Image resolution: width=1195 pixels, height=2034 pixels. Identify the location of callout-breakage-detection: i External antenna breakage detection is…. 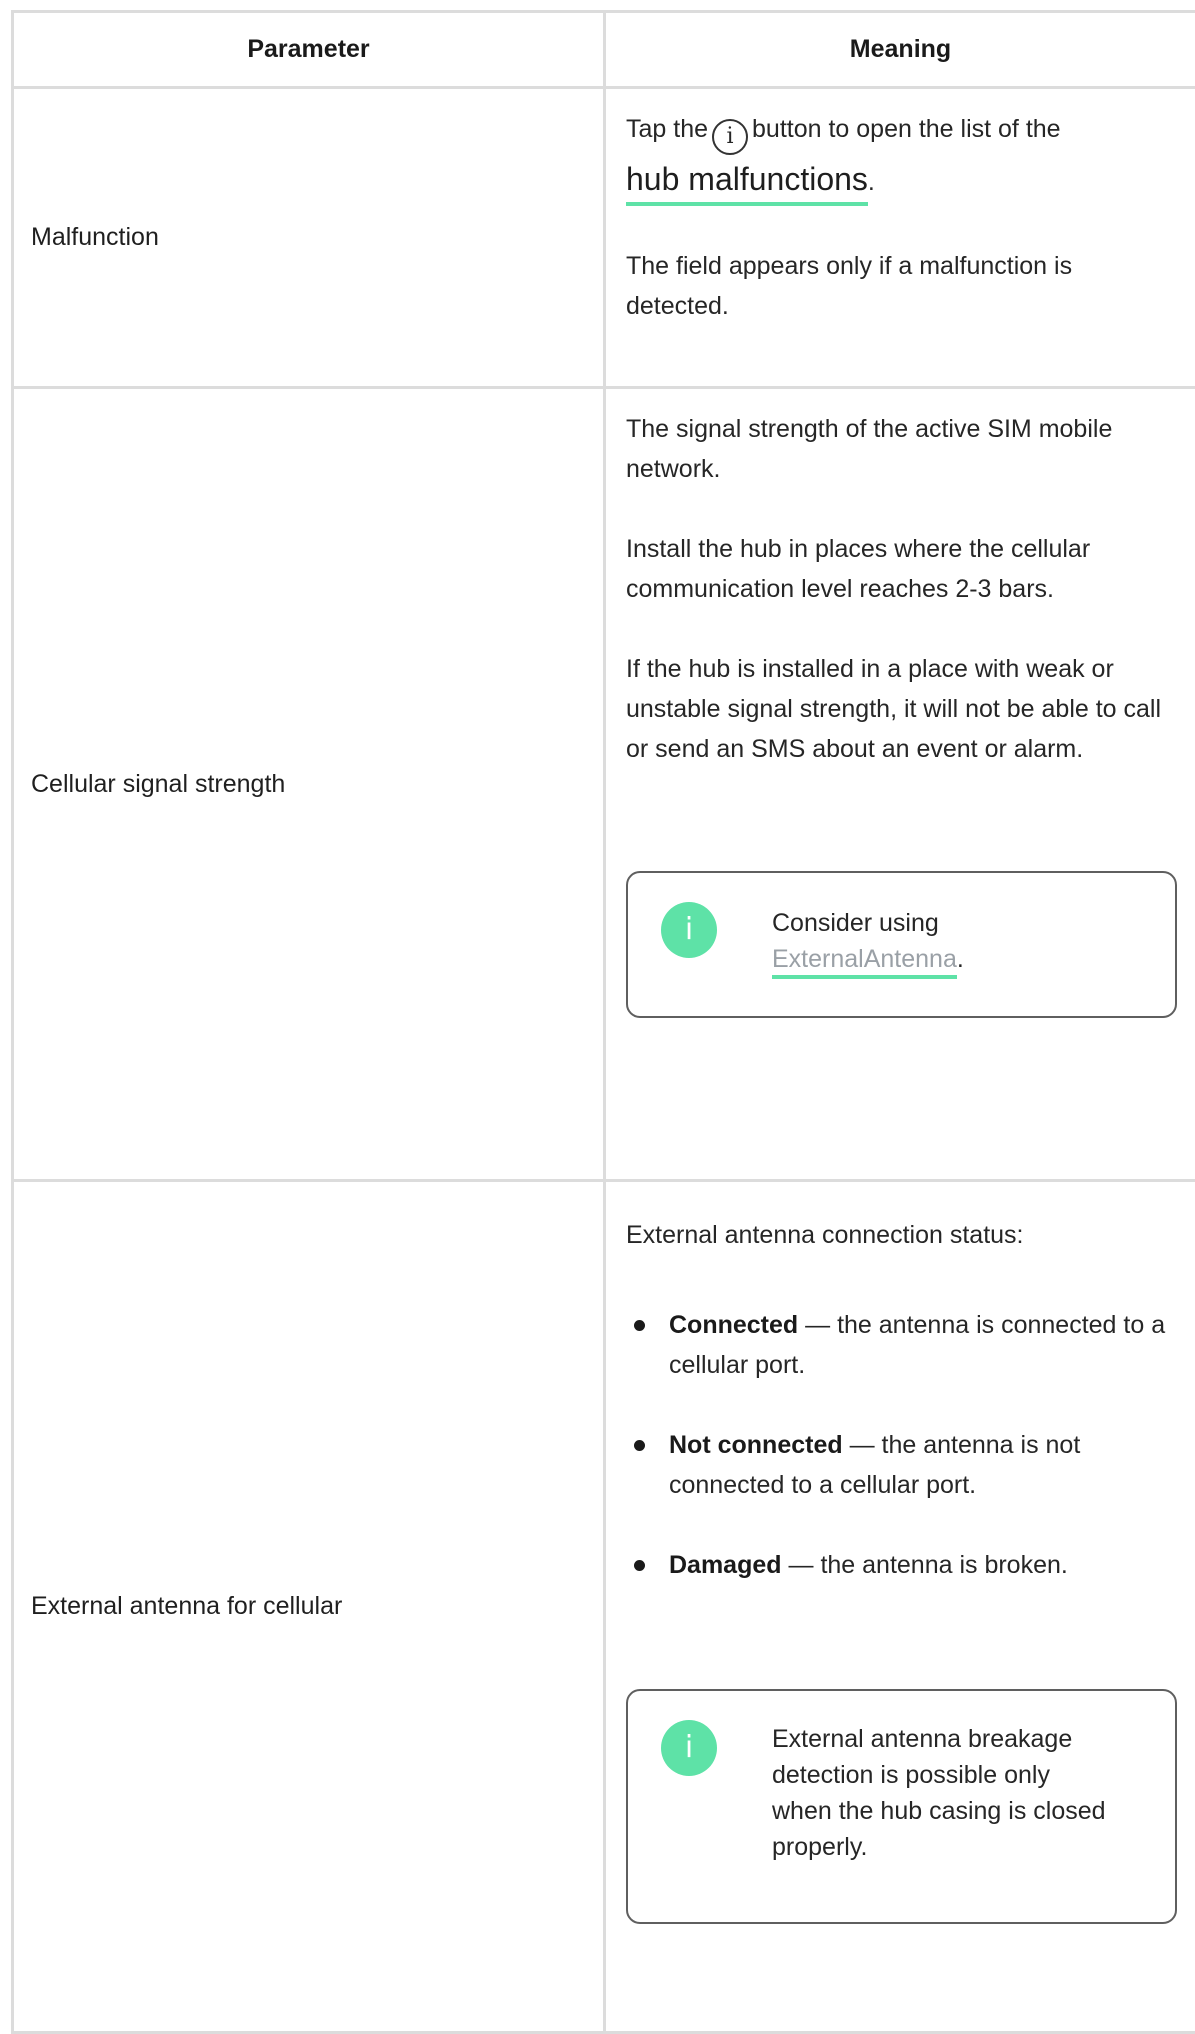
(901, 1806).